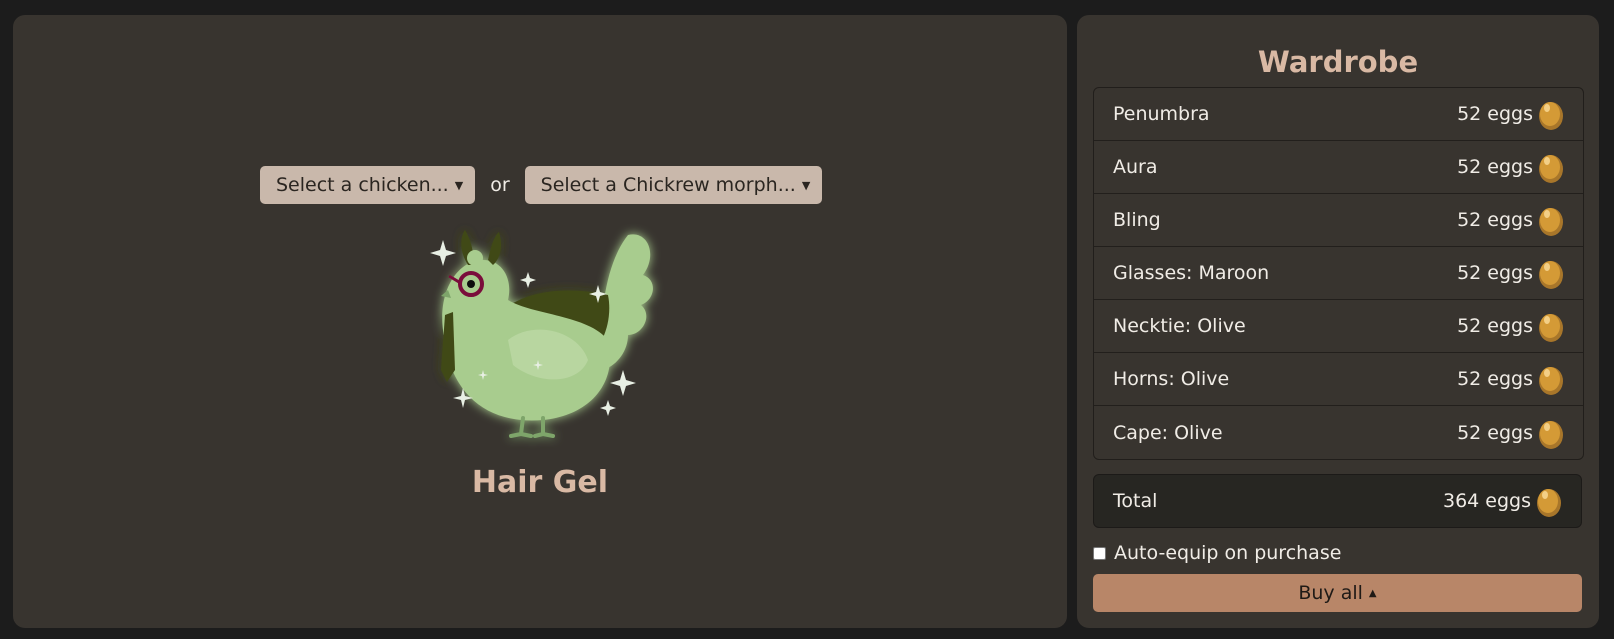 This screenshot has height=639, width=1614. I want to click on item-name: Glasses: Maroon, so click(1191, 273).